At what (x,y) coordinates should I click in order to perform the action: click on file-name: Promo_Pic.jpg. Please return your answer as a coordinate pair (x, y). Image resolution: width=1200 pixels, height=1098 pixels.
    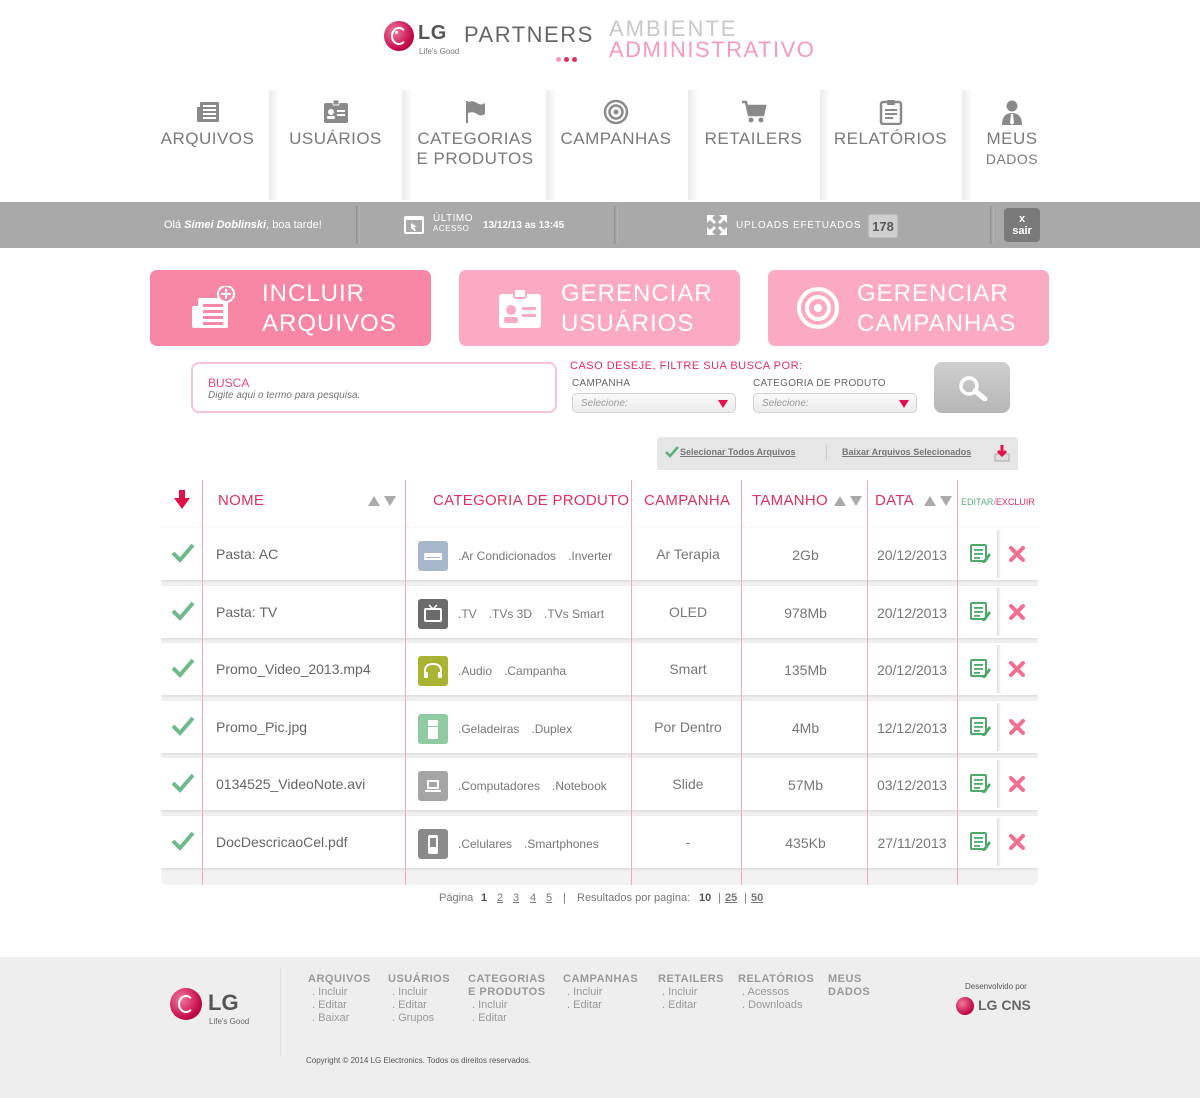
    Looking at the image, I should click on (262, 726).